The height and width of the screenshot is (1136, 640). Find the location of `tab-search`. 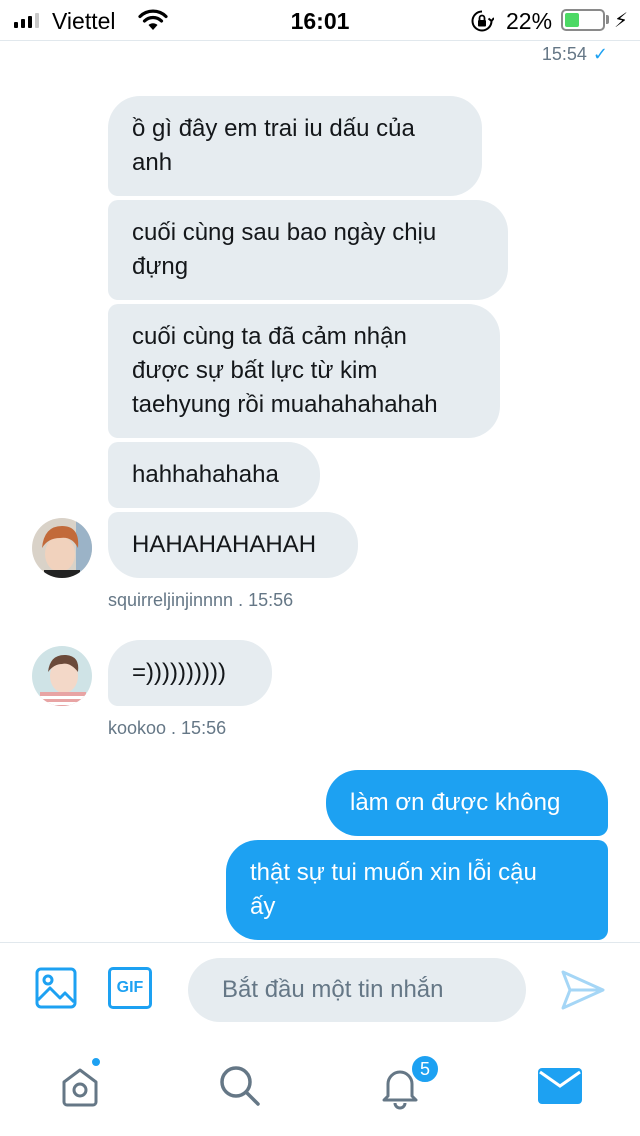

tab-search is located at coordinates (240, 1086).